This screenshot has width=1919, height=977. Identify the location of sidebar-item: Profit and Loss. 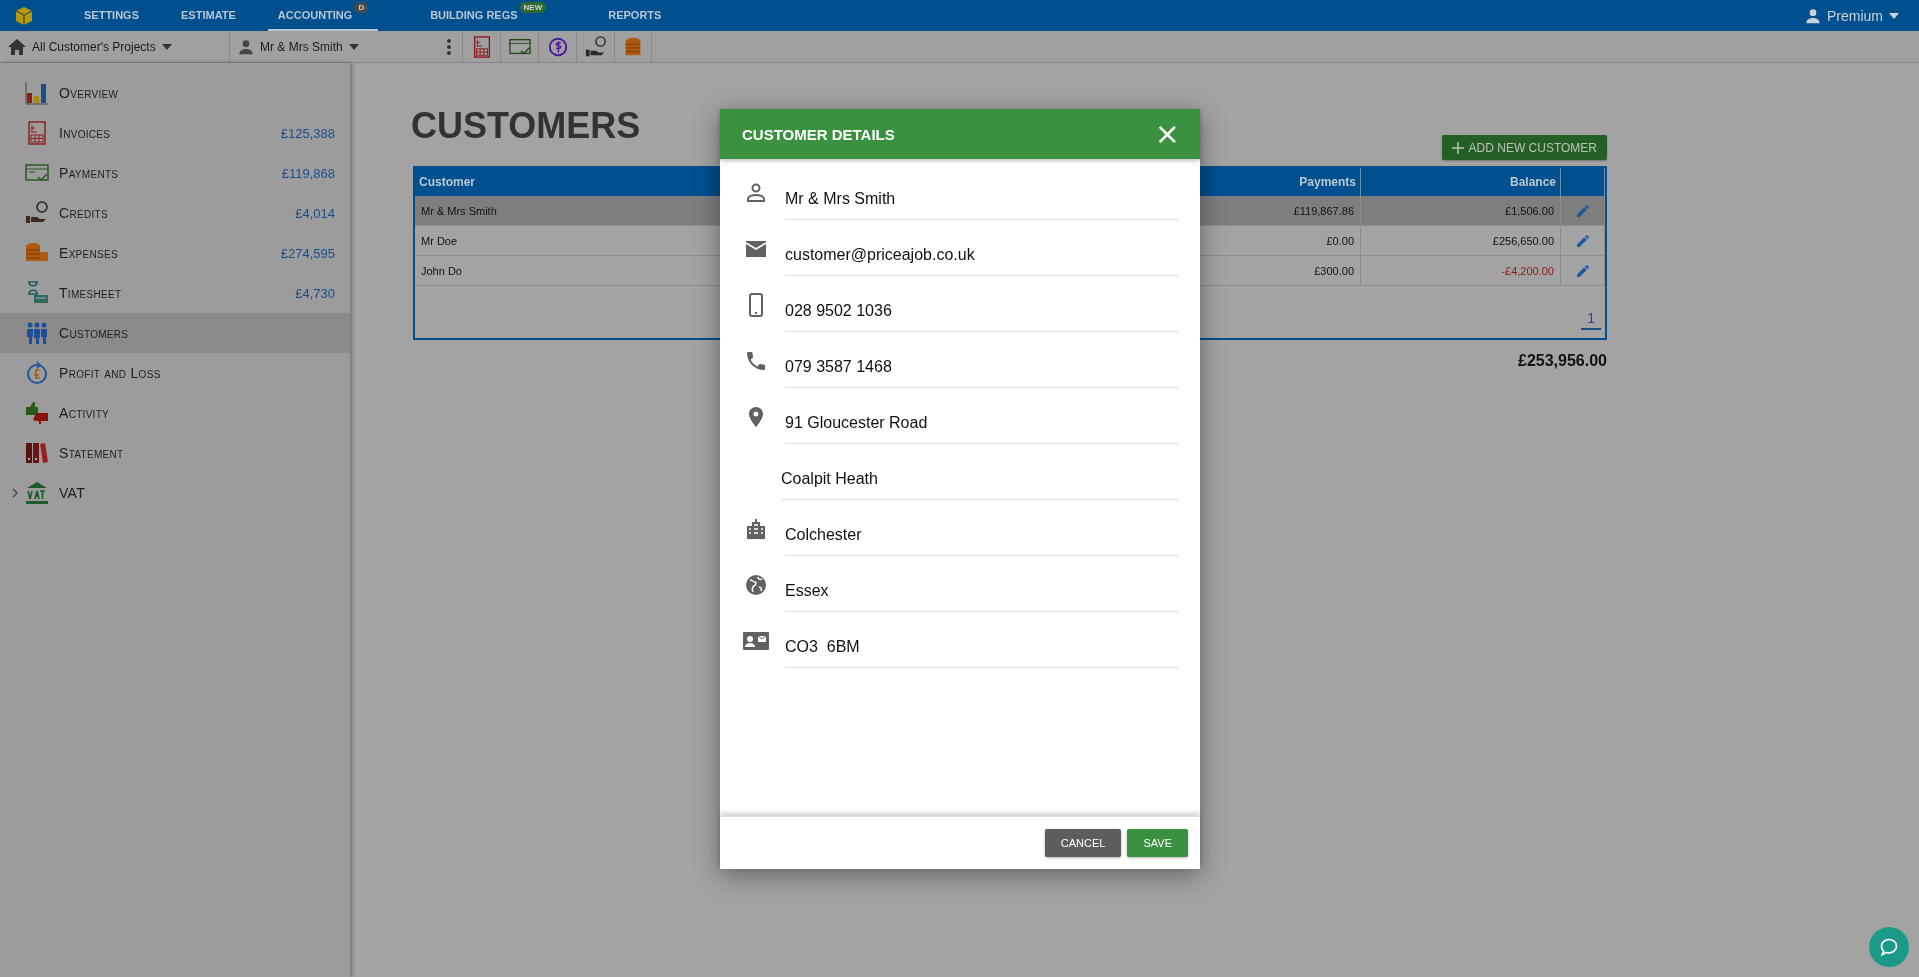
(175, 373).